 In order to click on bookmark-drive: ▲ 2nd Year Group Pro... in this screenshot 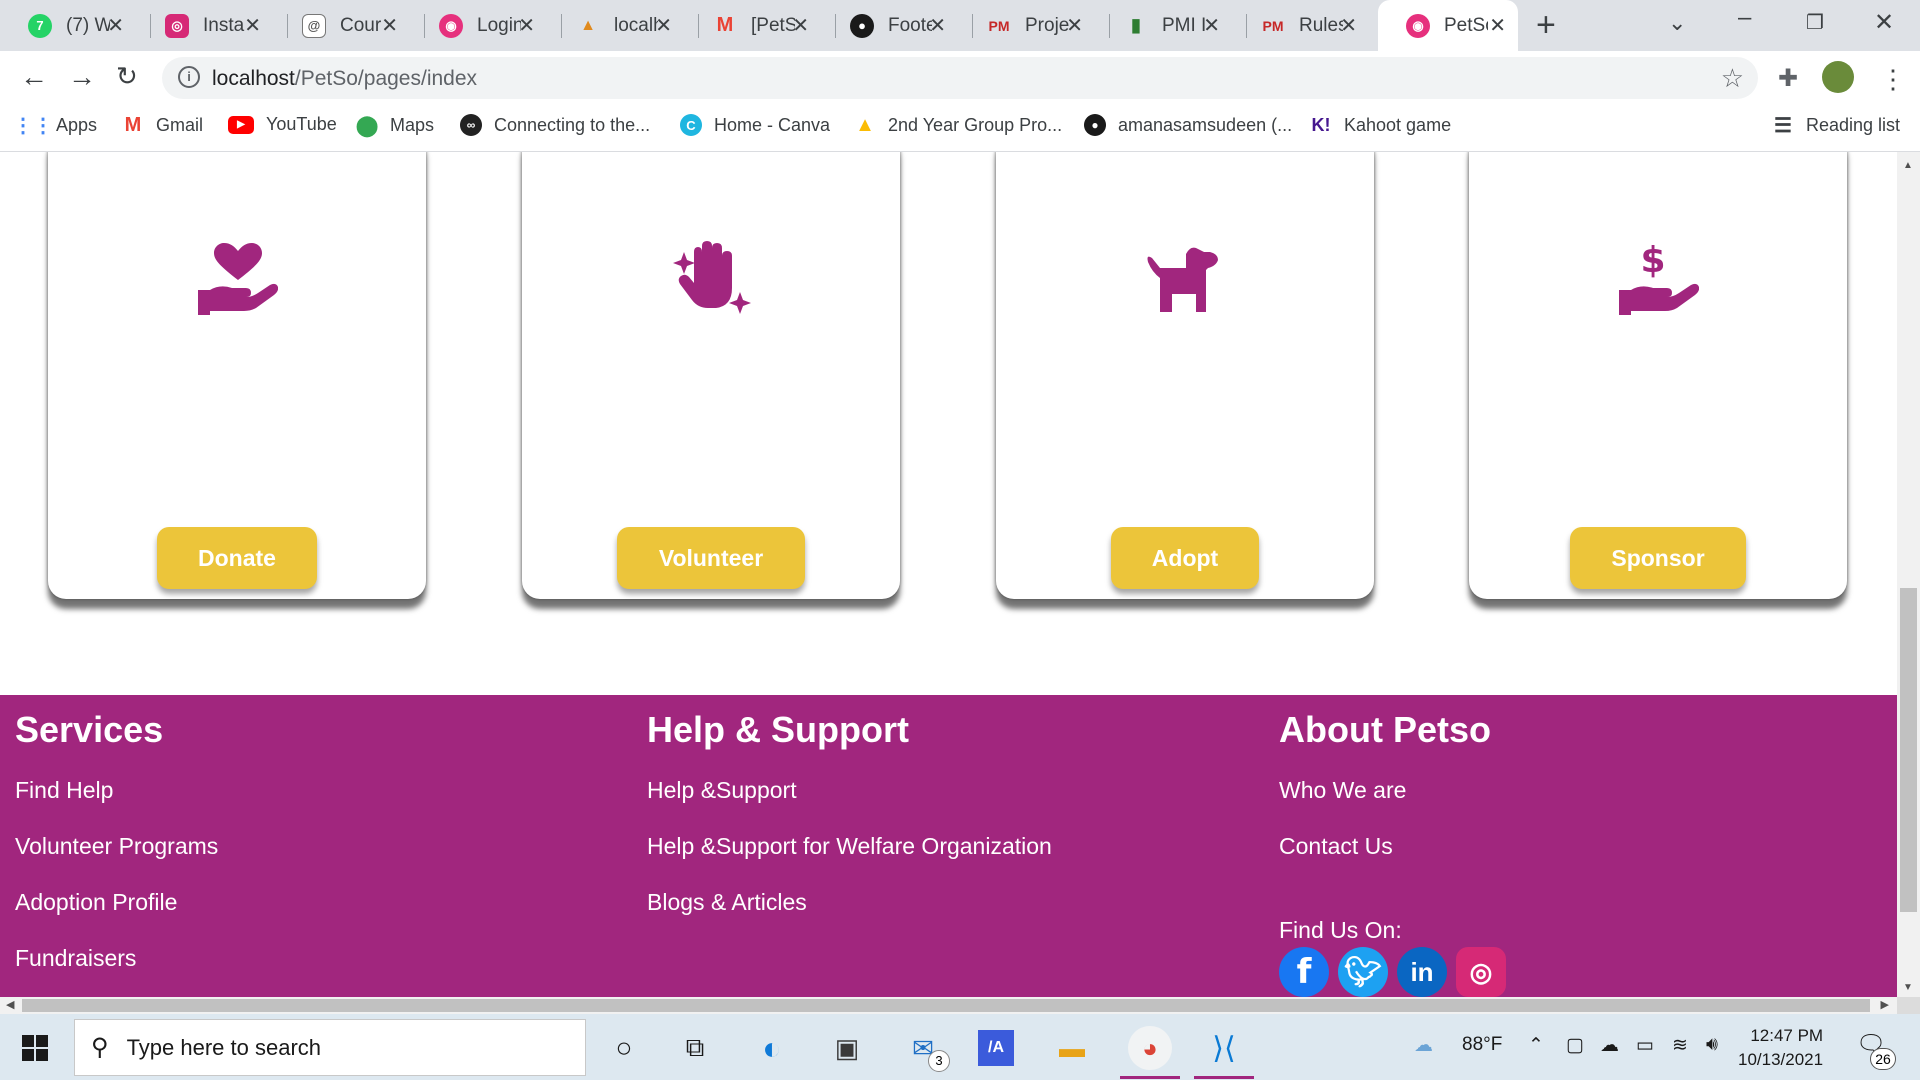, I will do `click(958, 125)`.